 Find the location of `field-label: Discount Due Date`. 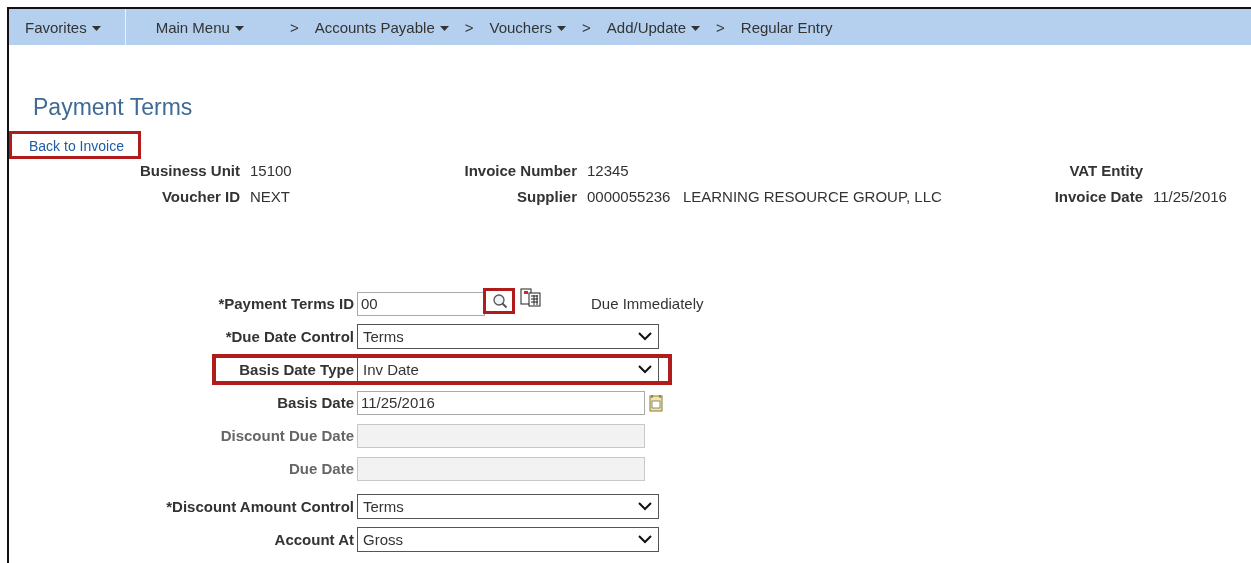

field-label: Discount Due Date is located at coordinates (287, 435).